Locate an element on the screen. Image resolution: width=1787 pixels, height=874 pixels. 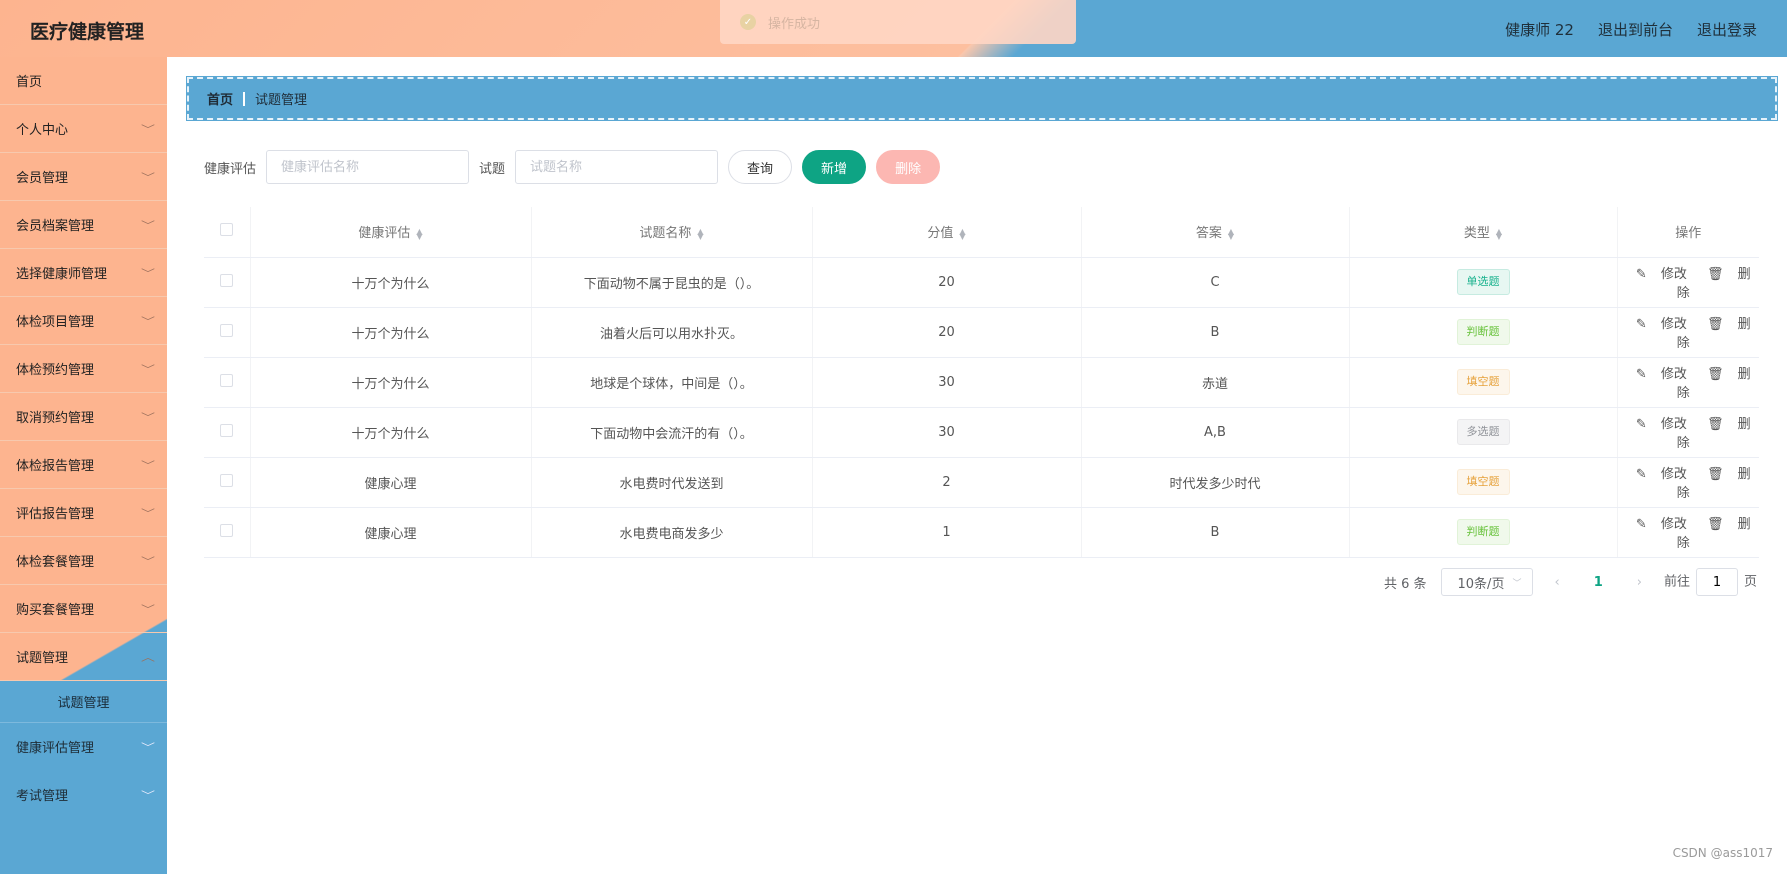
breadcrumb-home: 首页 is located at coordinates (220, 98).